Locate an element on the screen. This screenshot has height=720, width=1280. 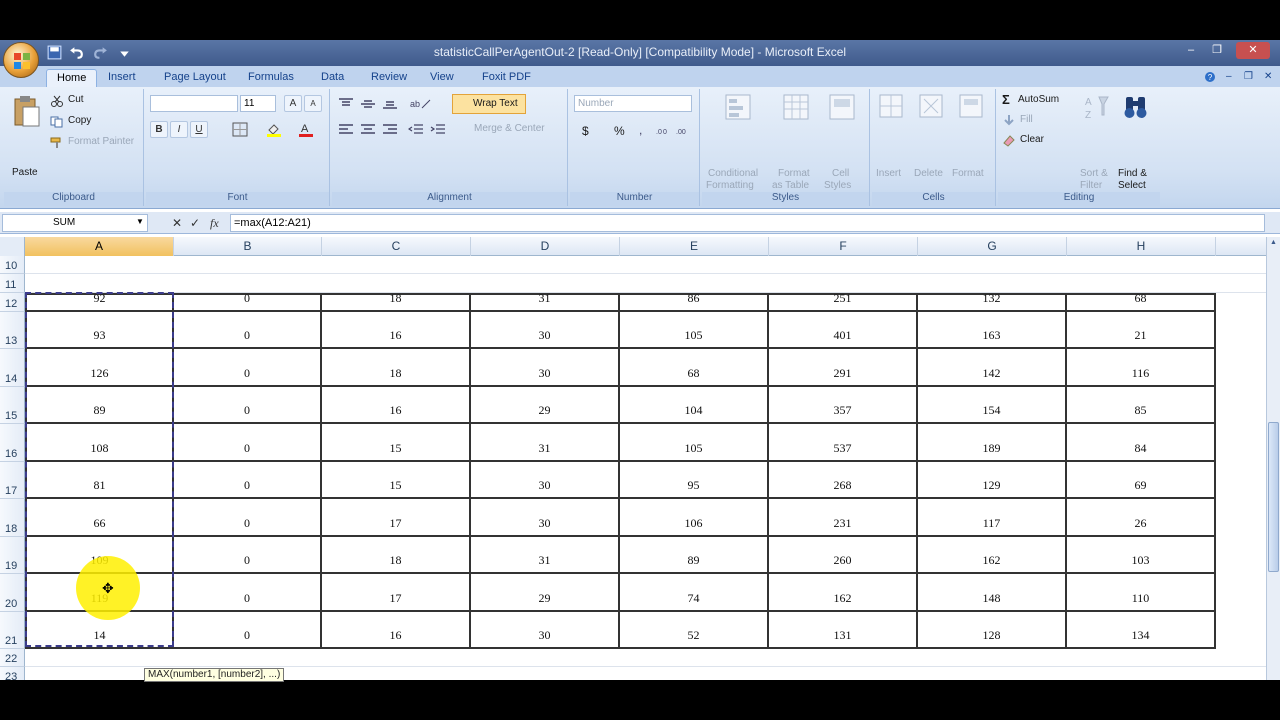
align-center-icon is located at coordinates (368, 129).